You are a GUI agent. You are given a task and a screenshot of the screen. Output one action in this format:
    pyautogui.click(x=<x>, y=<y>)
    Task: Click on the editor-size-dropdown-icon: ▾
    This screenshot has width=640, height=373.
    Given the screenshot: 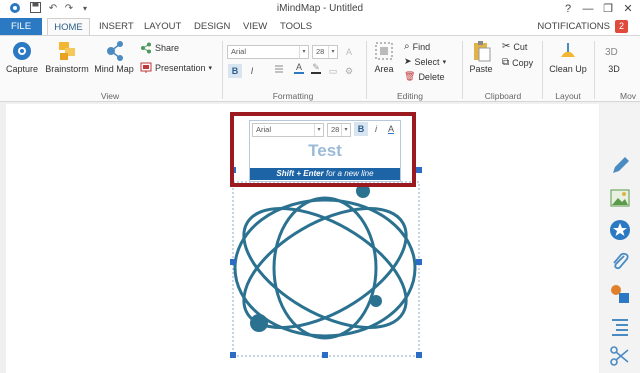 What is the action you would take?
    pyautogui.click(x=345, y=130)
    